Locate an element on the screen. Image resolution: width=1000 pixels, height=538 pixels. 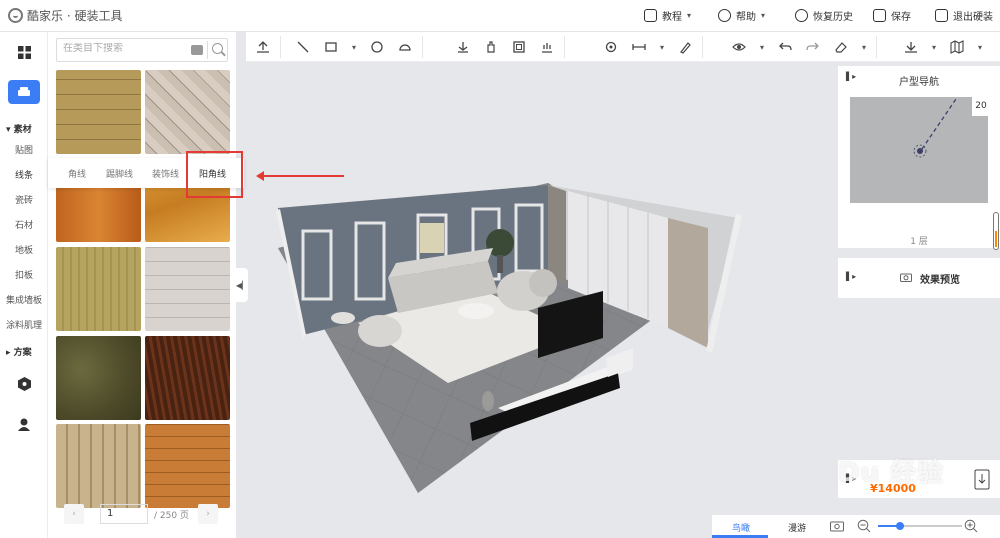
rail-item-wall-panel: 集成墙板 is located at coordinates (24, 299).